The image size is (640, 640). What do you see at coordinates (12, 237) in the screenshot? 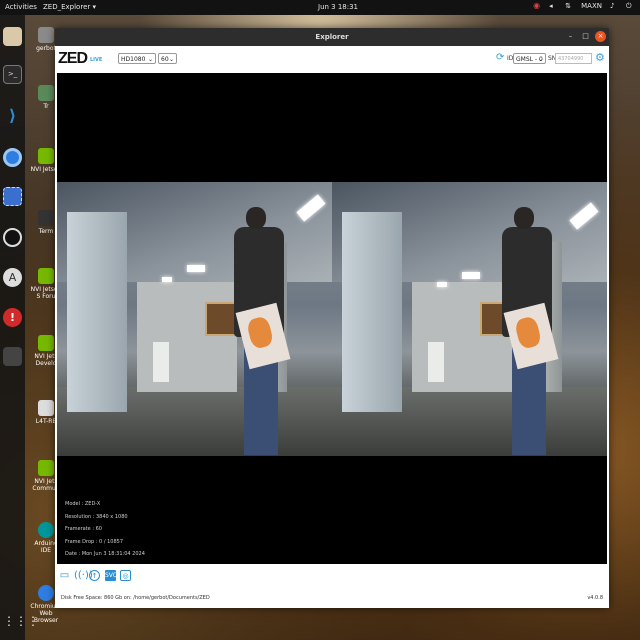
I see `obs-icon` at bounding box center [12, 237].